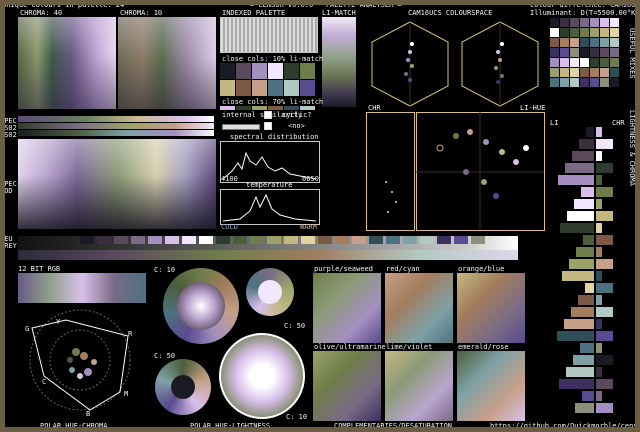 This screenshot has width=640, height=432. Describe the element at coordinates (165, 270) in the screenshot. I see `c10-label-a: C: 10` at that location.